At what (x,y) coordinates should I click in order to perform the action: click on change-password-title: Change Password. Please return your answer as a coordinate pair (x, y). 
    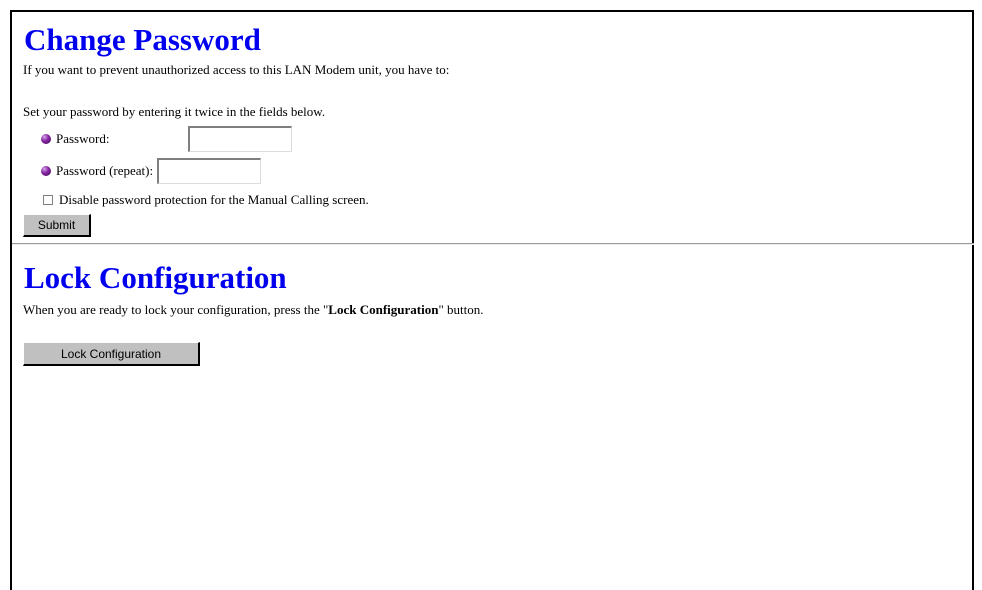
    Looking at the image, I should click on (142, 39).